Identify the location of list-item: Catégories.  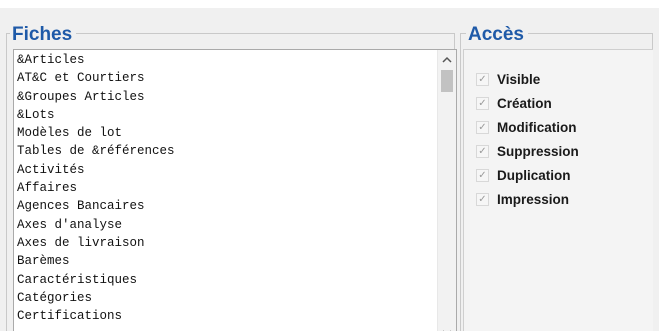
(226, 298).